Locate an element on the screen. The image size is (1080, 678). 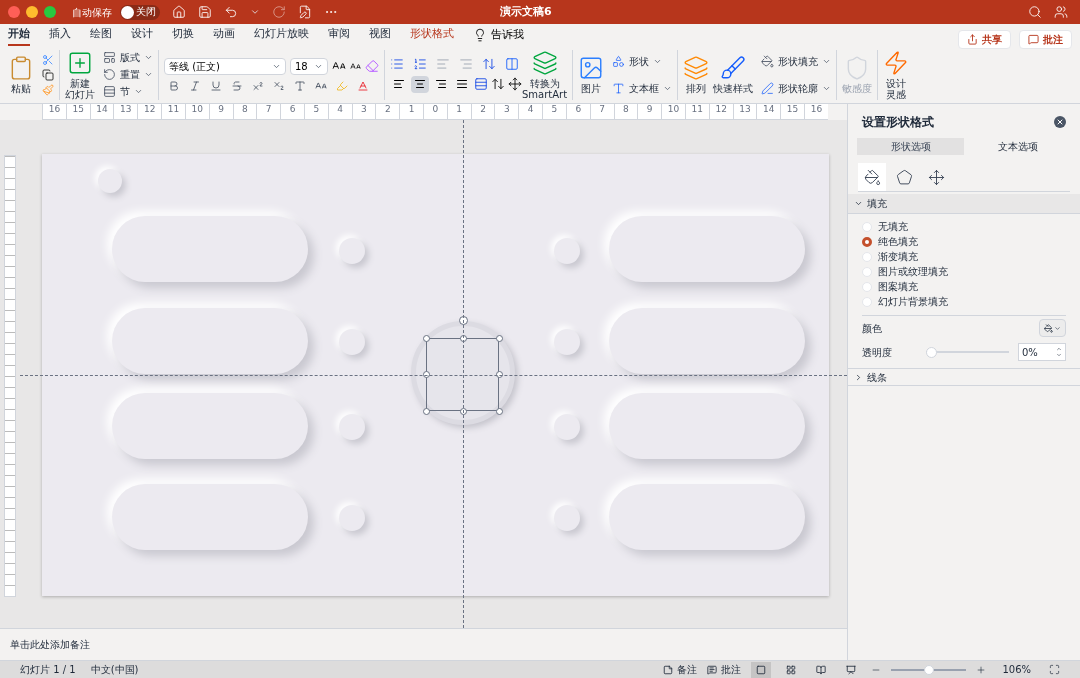
close-pane-button is located at coordinates (1060, 121).